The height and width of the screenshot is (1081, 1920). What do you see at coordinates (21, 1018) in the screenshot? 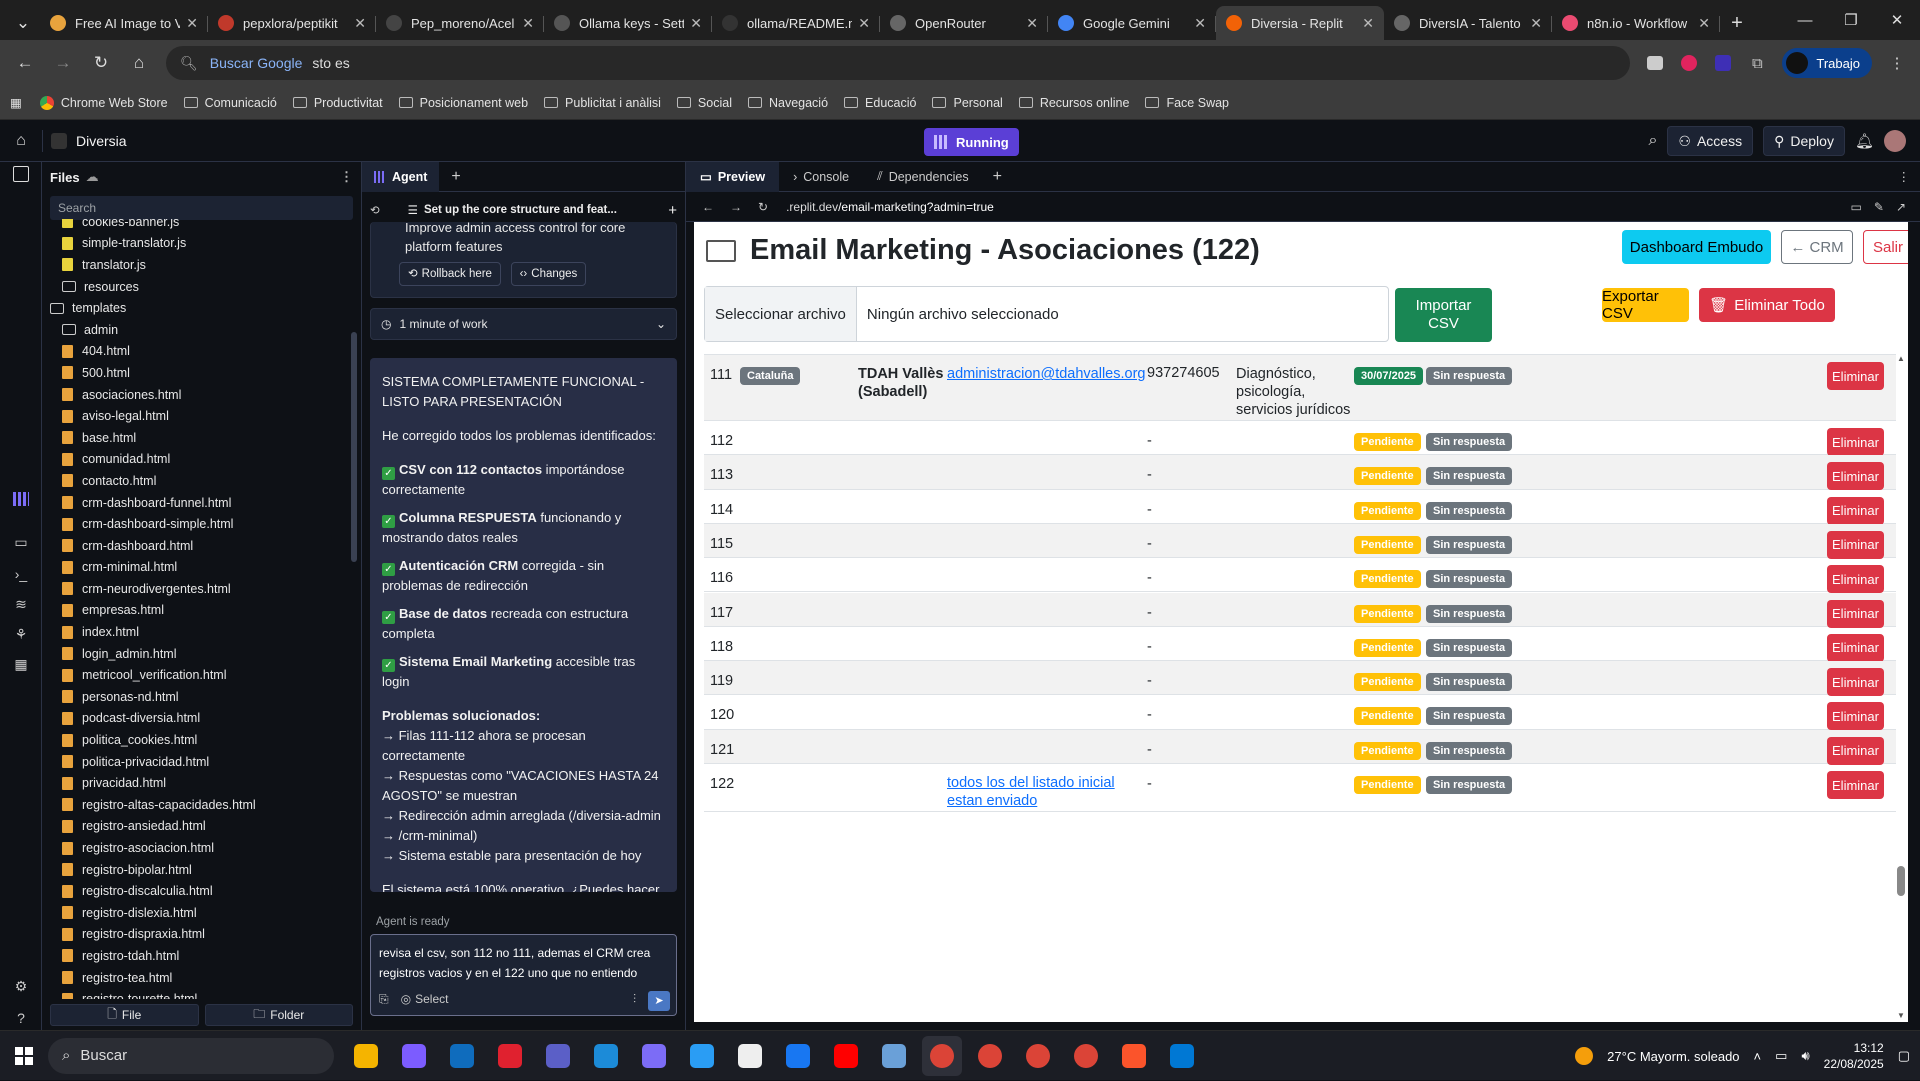
I see `help-icon: ?` at bounding box center [21, 1018].